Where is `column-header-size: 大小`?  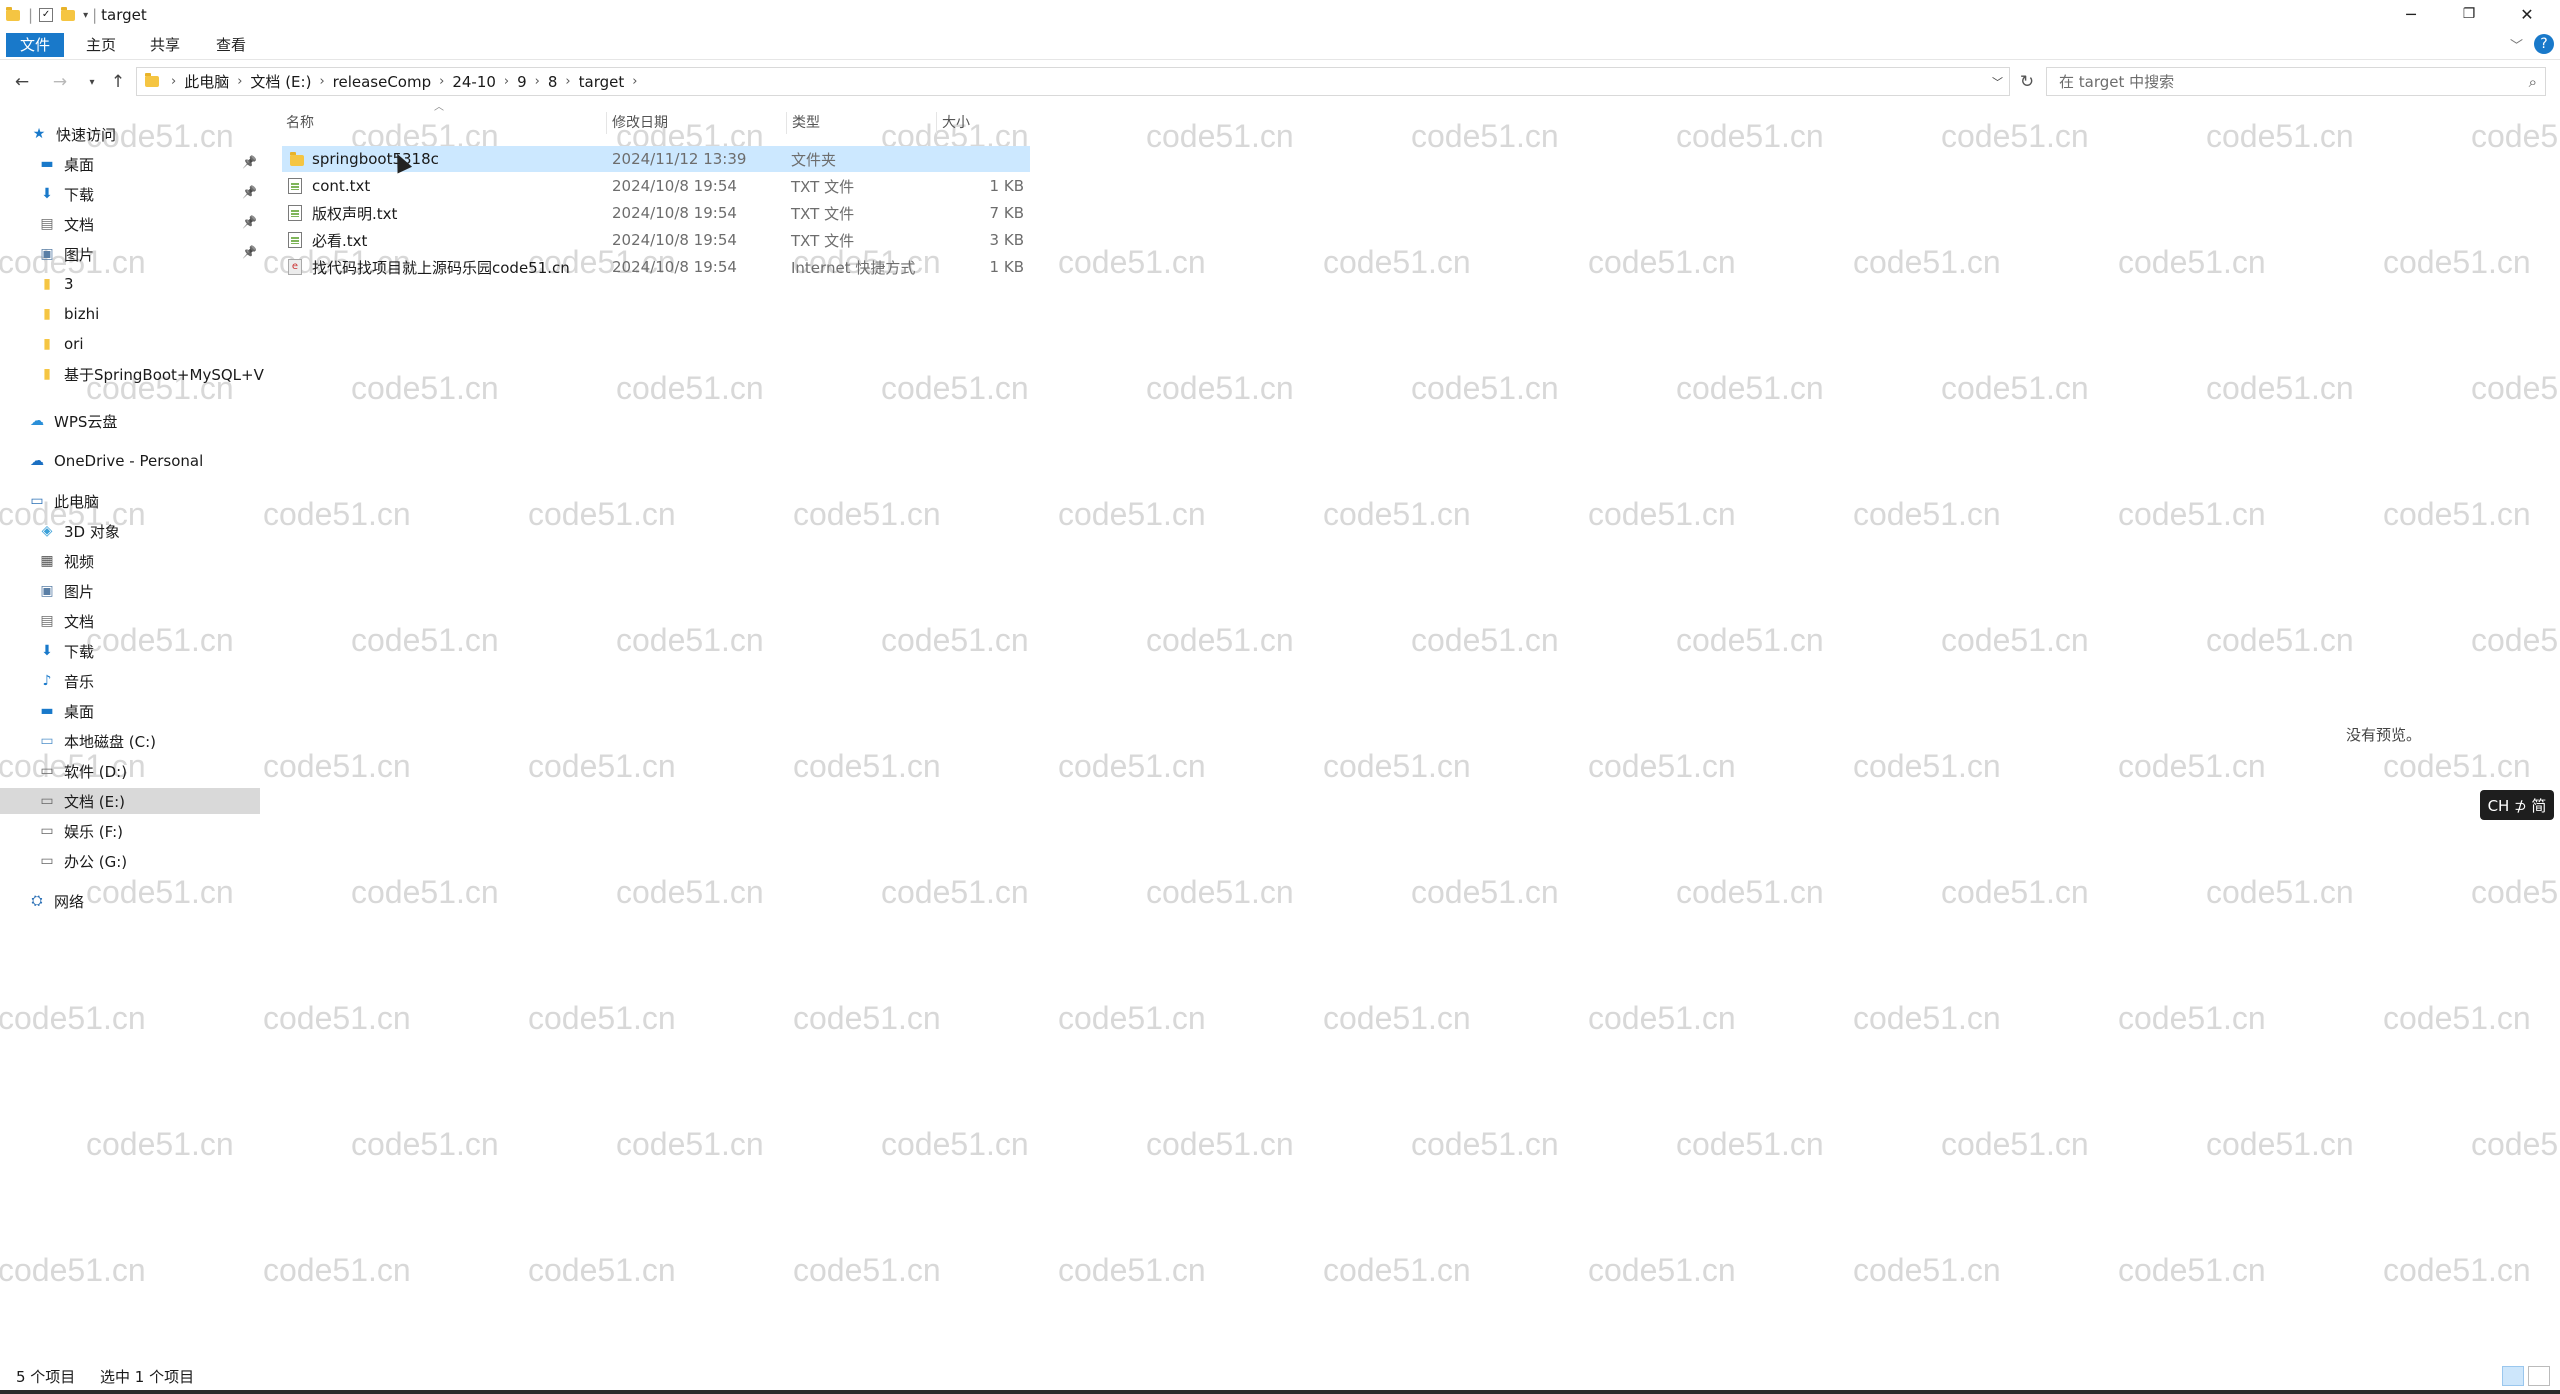
column-header-size: 大小 is located at coordinates (956, 122).